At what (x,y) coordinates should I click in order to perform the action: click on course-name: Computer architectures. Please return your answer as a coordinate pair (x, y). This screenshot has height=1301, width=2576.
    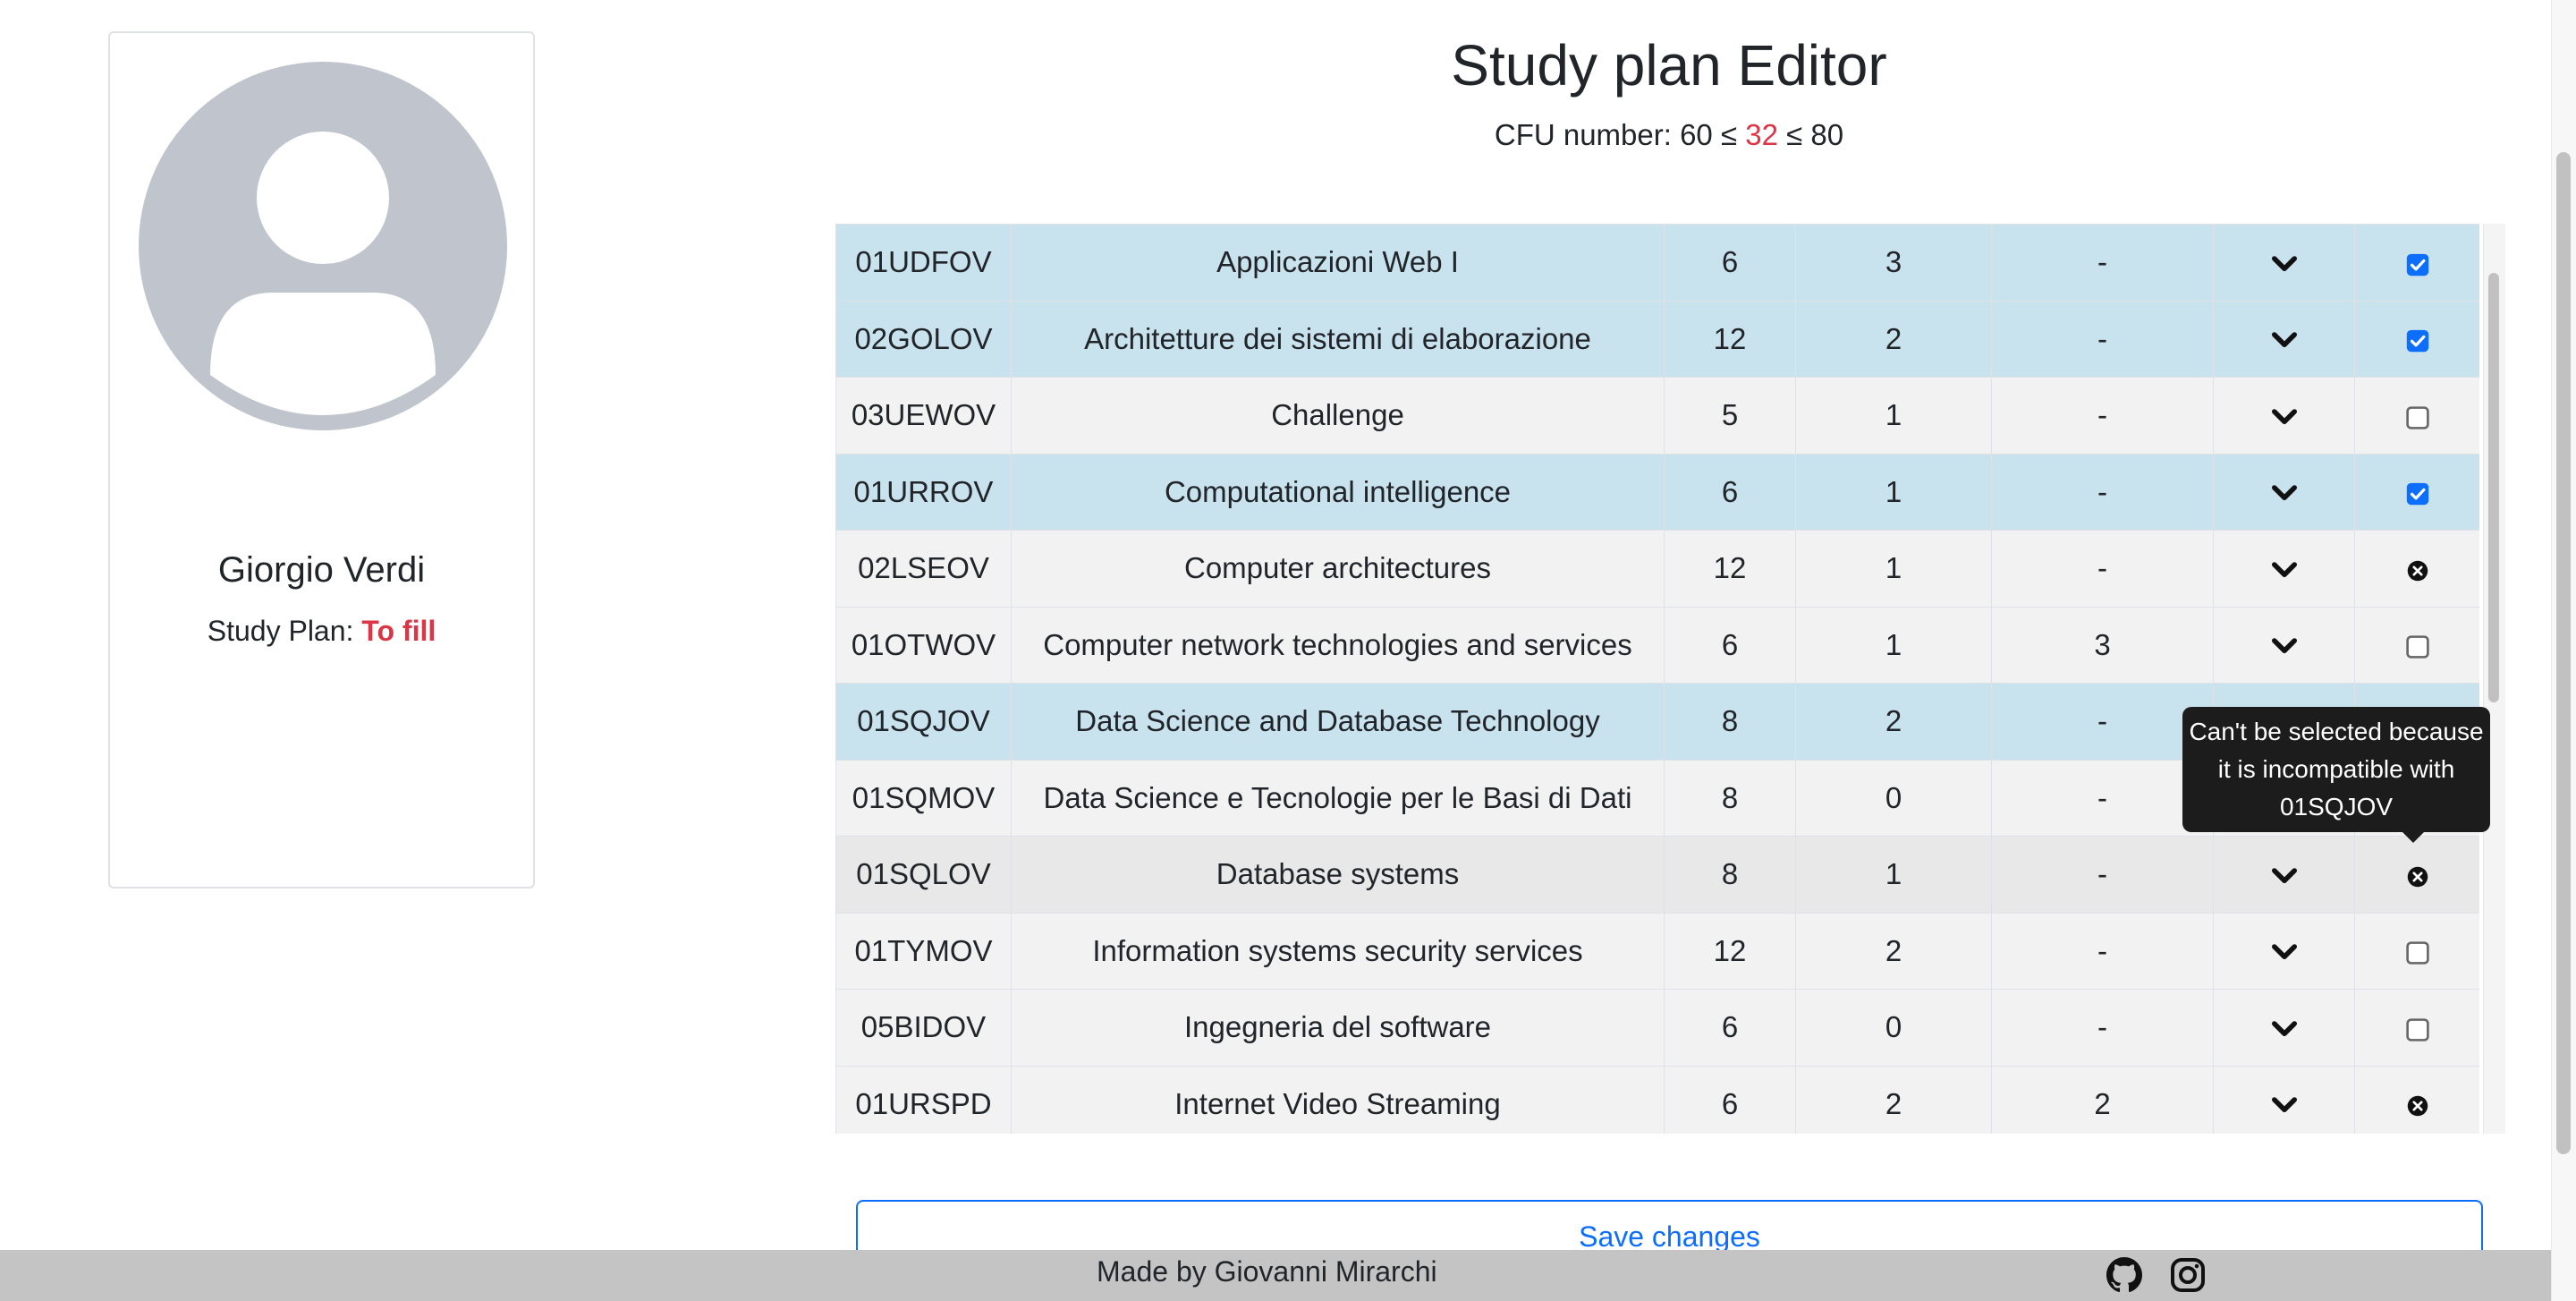
    Looking at the image, I should click on (1338, 569).